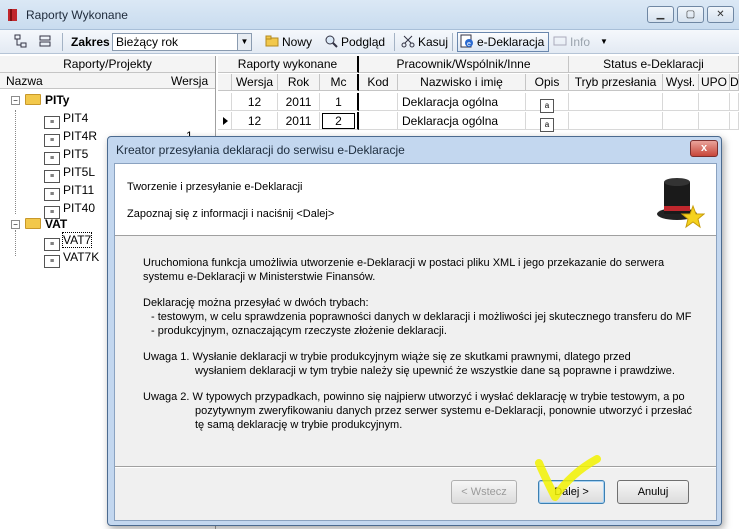 The image size is (739, 529). I want to click on dialog-close-button: x, so click(704, 148).